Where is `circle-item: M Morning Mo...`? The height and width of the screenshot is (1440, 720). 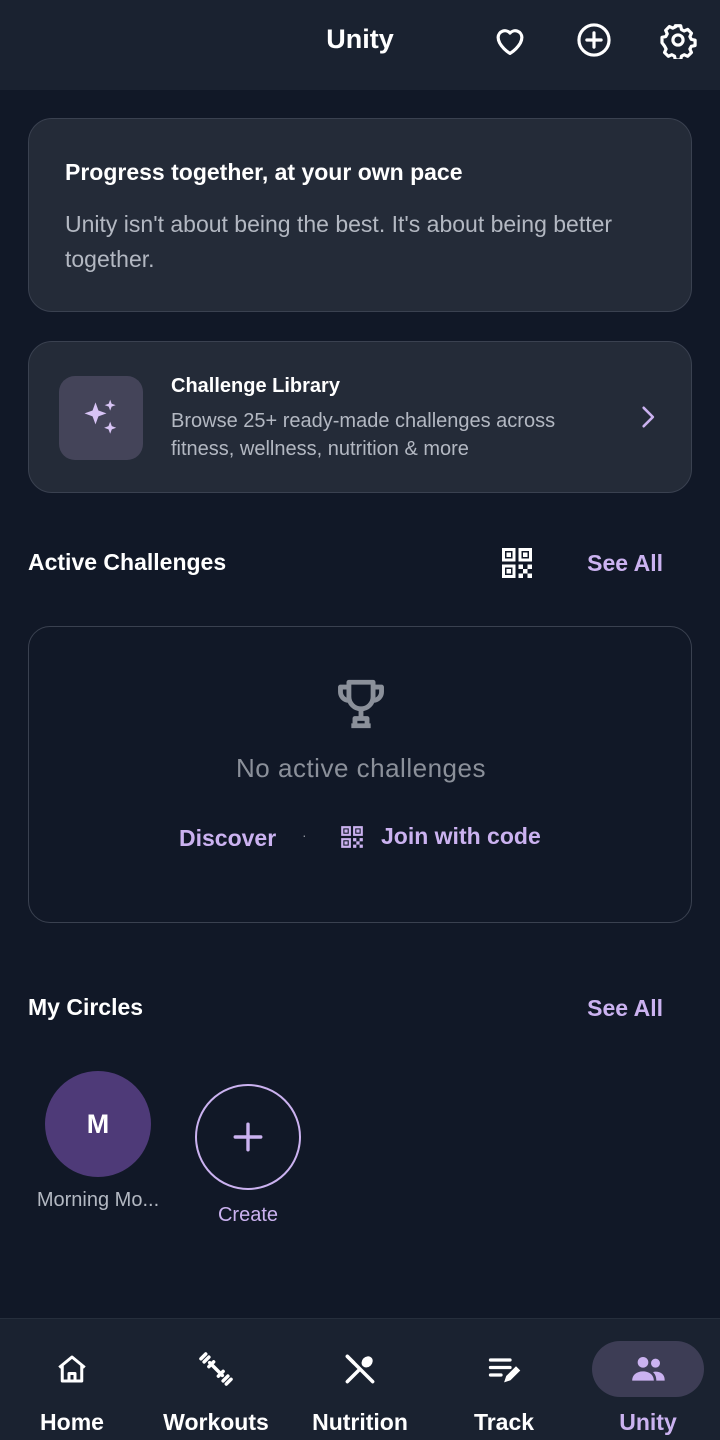 circle-item: M Morning Mo... is located at coordinates (98, 1141).